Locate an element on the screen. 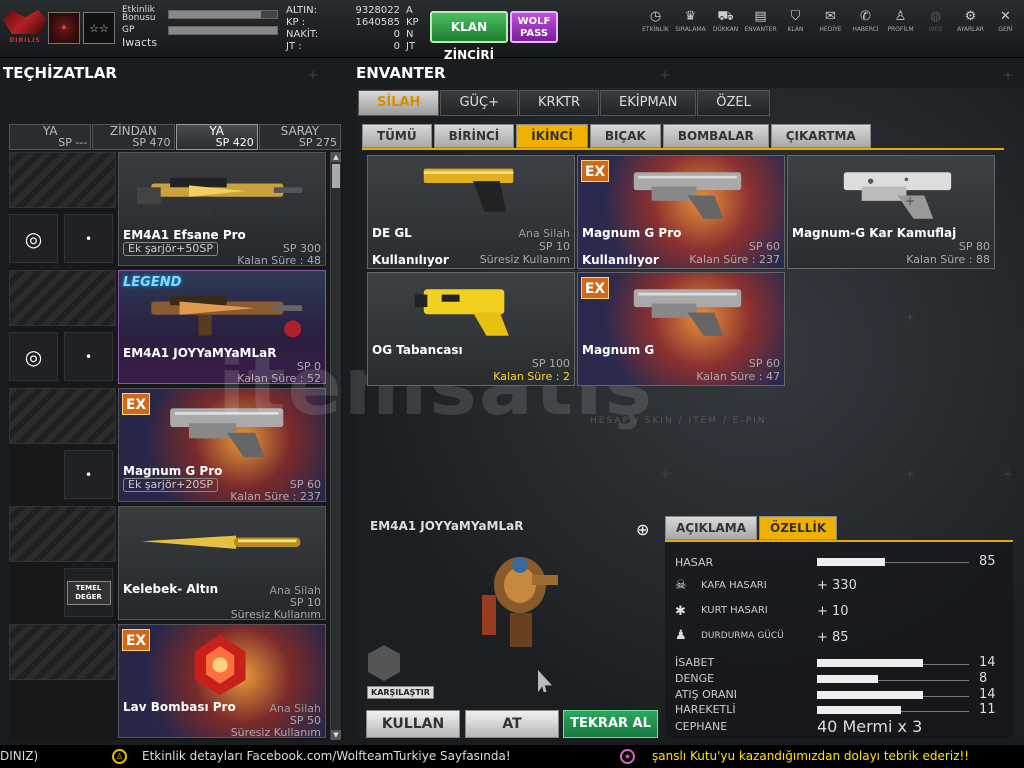 This screenshot has width=1024, height=768. scroll-down-icon: ▼ is located at coordinates (336, 735).